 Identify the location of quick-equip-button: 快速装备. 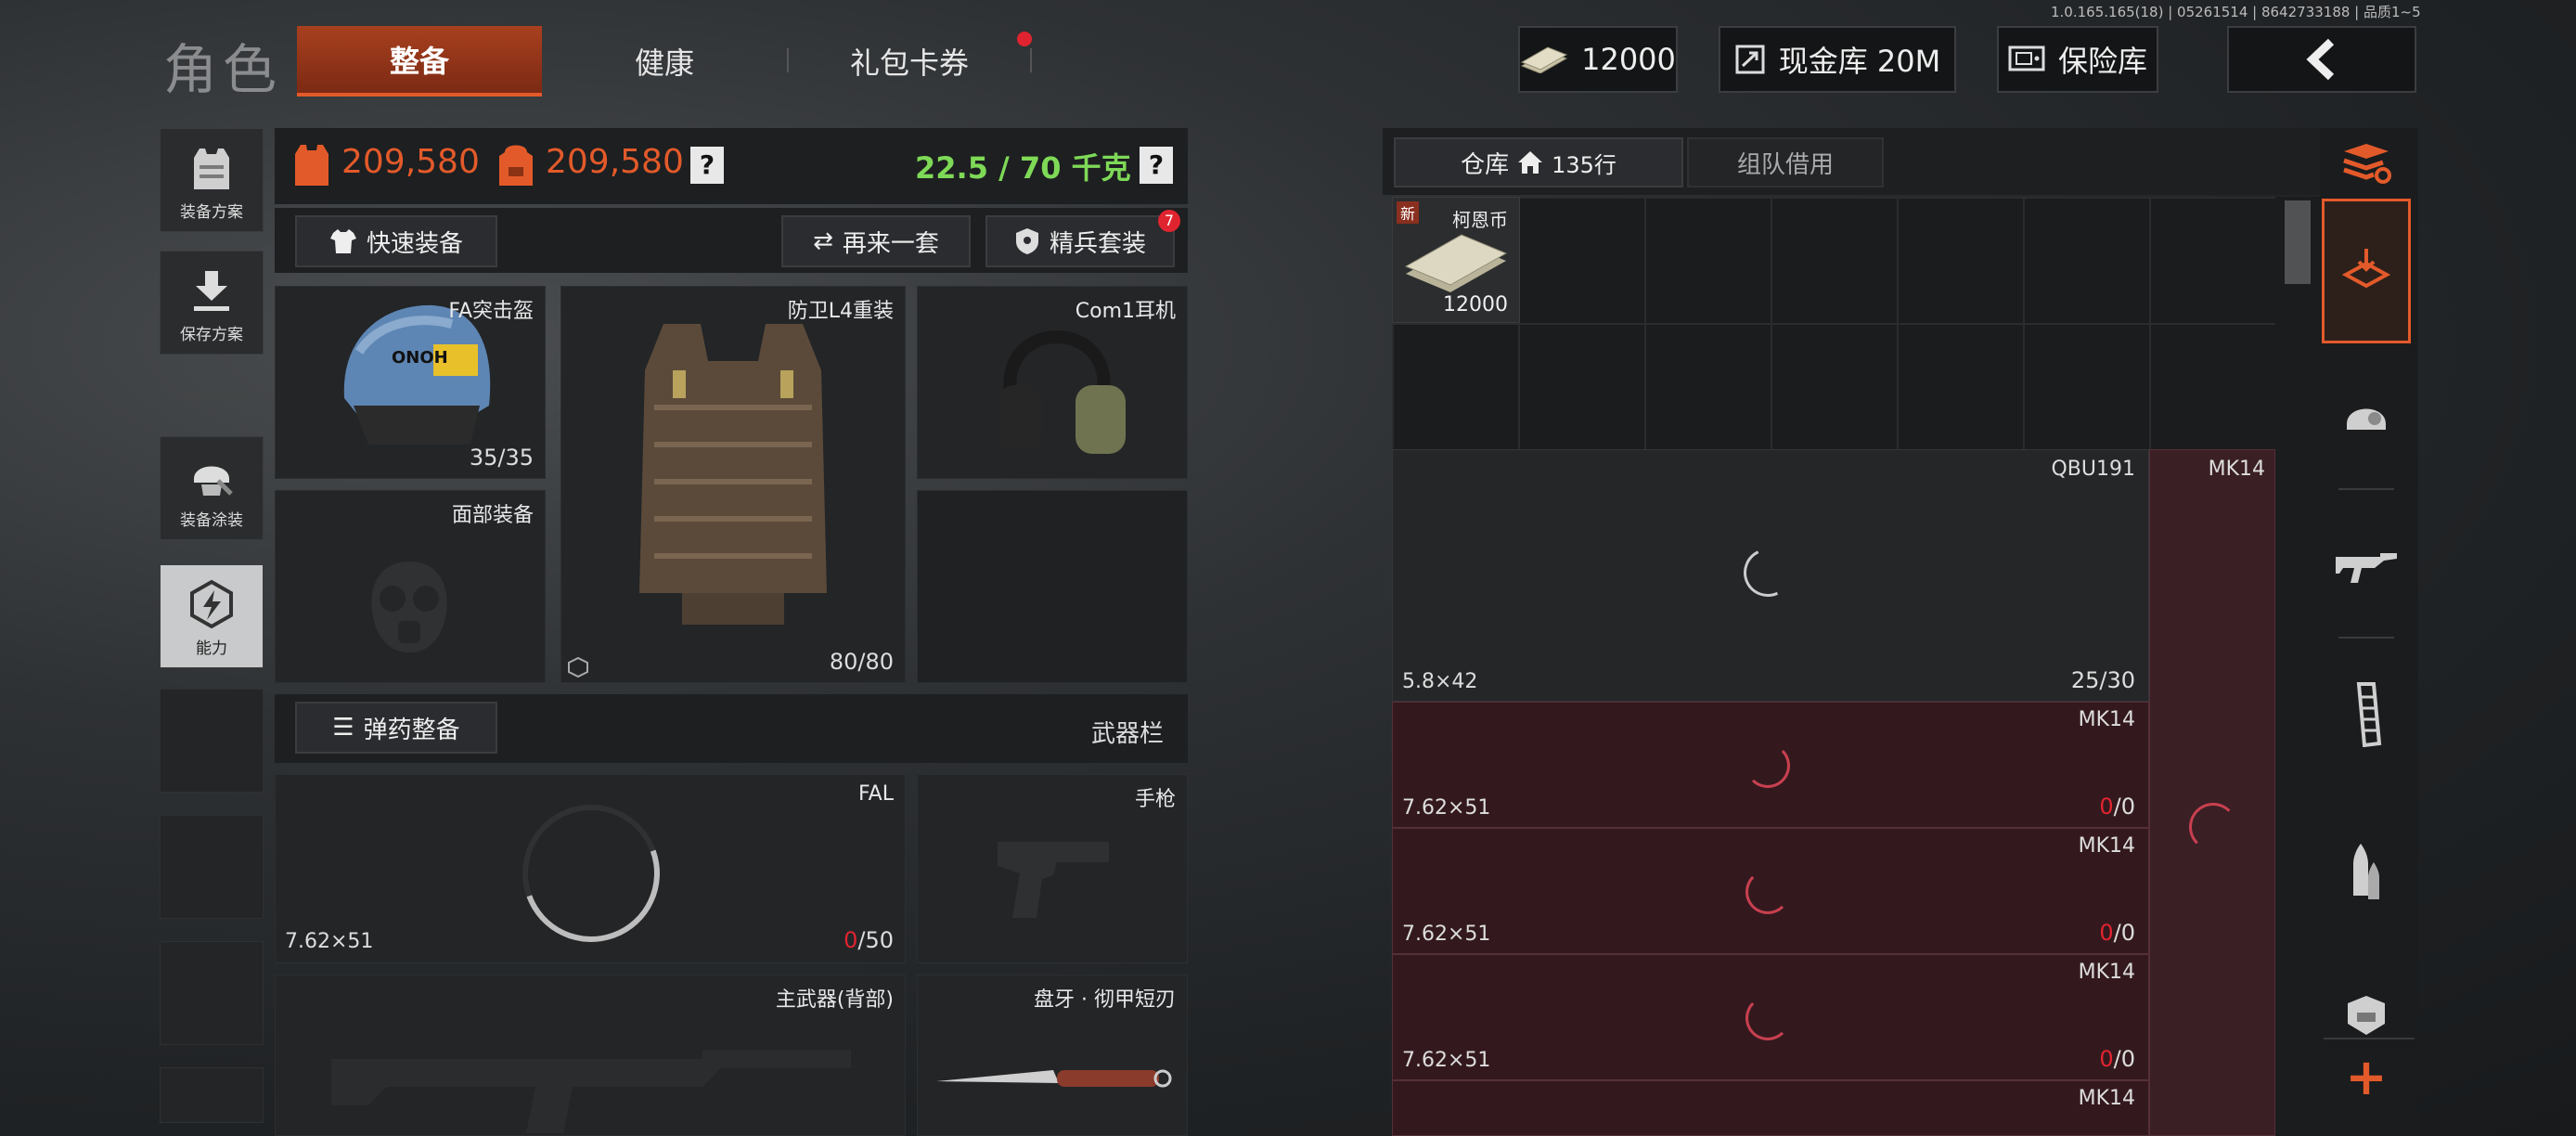
(396, 241).